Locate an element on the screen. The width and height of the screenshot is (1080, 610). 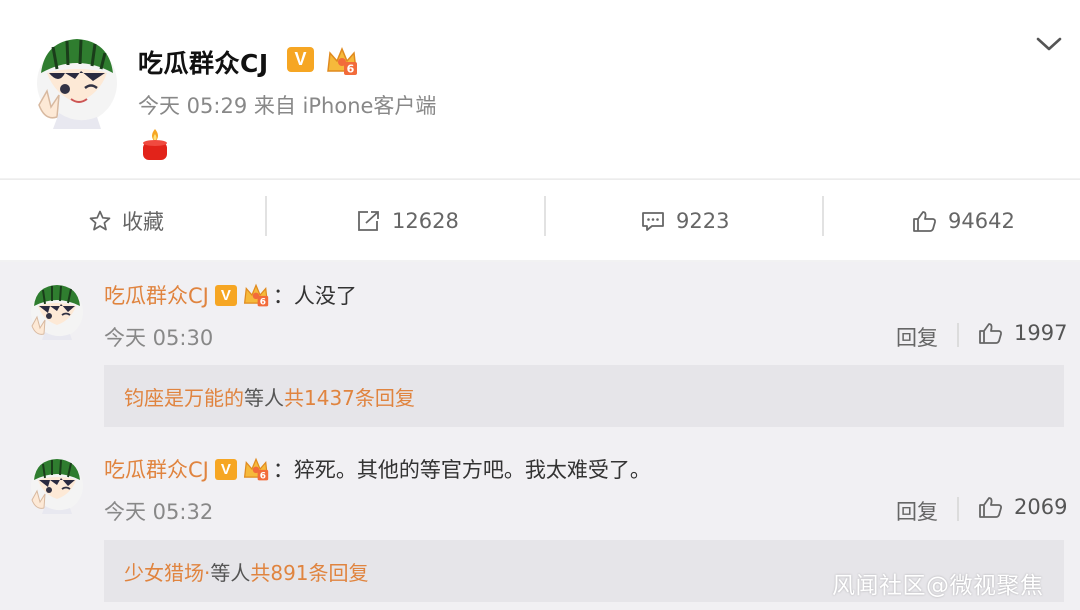
comment-content-line: 吃瓜群众CJ V 6 ： 人没了 is located at coordinates (230, 295).